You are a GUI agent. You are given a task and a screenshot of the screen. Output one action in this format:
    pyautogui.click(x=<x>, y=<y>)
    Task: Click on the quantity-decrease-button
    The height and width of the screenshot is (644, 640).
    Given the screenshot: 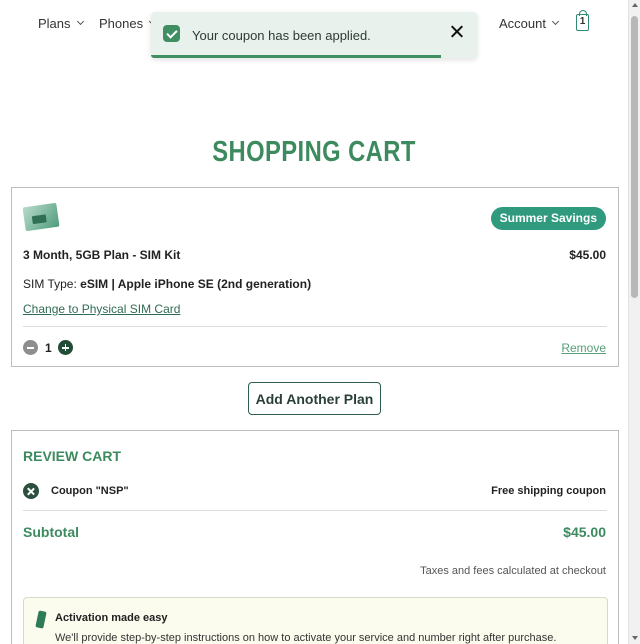 What is the action you would take?
    pyautogui.click(x=30, y=347)
    